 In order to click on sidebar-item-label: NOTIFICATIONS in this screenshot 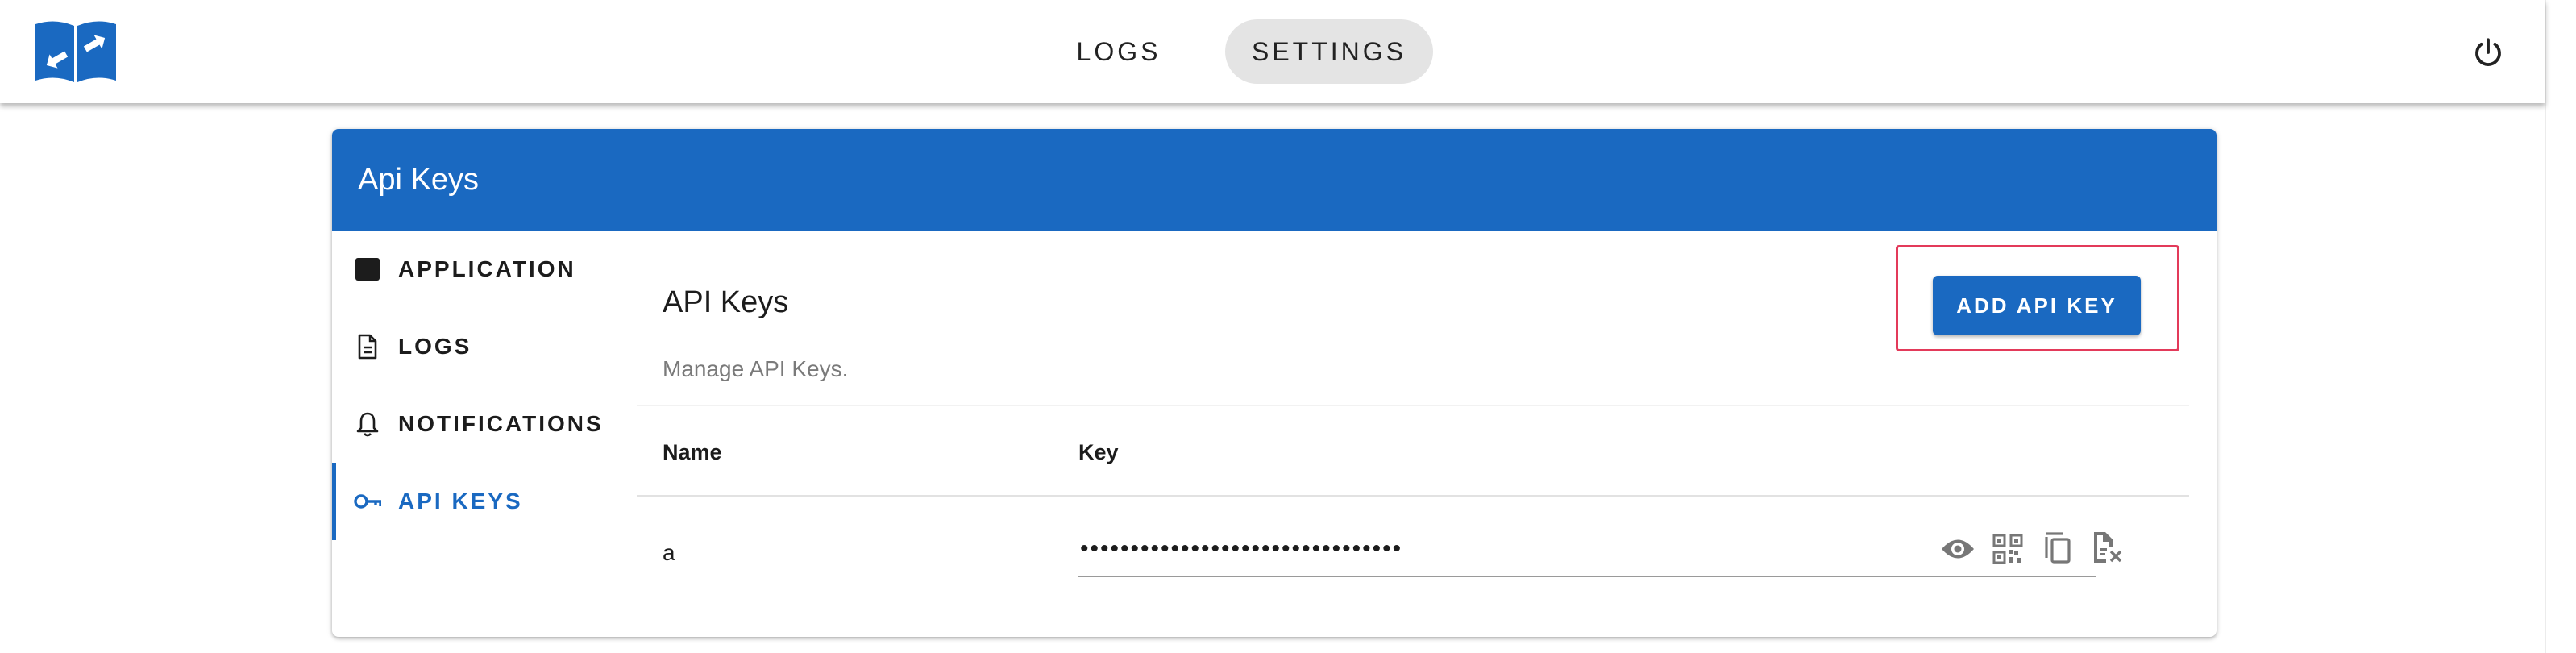, I will do `click(501, 423)`.